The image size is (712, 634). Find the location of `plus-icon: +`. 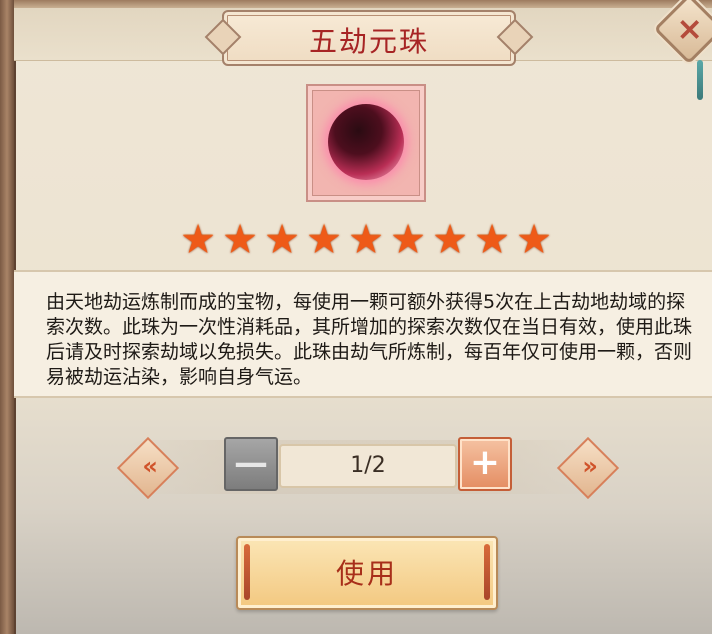

plus-icon: + is located at coordinates (485, 462).